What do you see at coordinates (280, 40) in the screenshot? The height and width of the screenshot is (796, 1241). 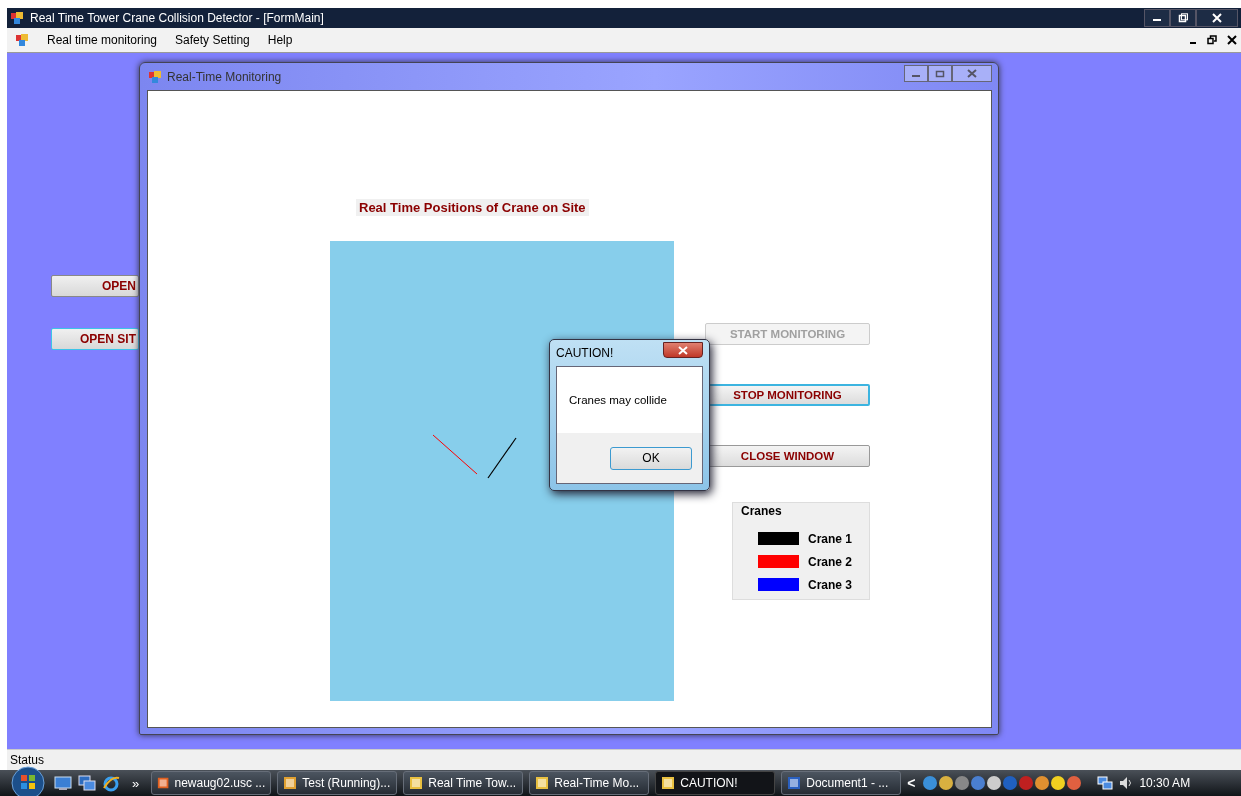 I see `menu-item: Help` at bounding box center [280, 40].